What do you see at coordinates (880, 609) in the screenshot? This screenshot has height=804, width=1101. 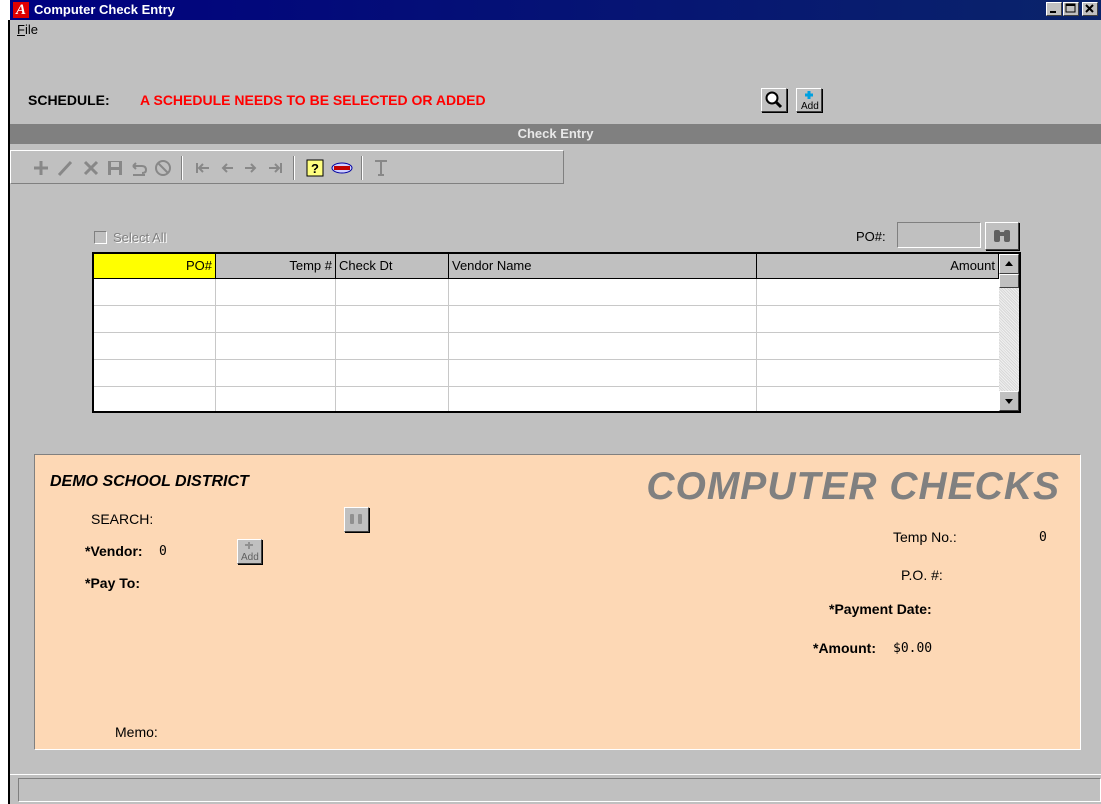 I see `payment-date-label: *Payment Date:` at bounding box center [880, 609].